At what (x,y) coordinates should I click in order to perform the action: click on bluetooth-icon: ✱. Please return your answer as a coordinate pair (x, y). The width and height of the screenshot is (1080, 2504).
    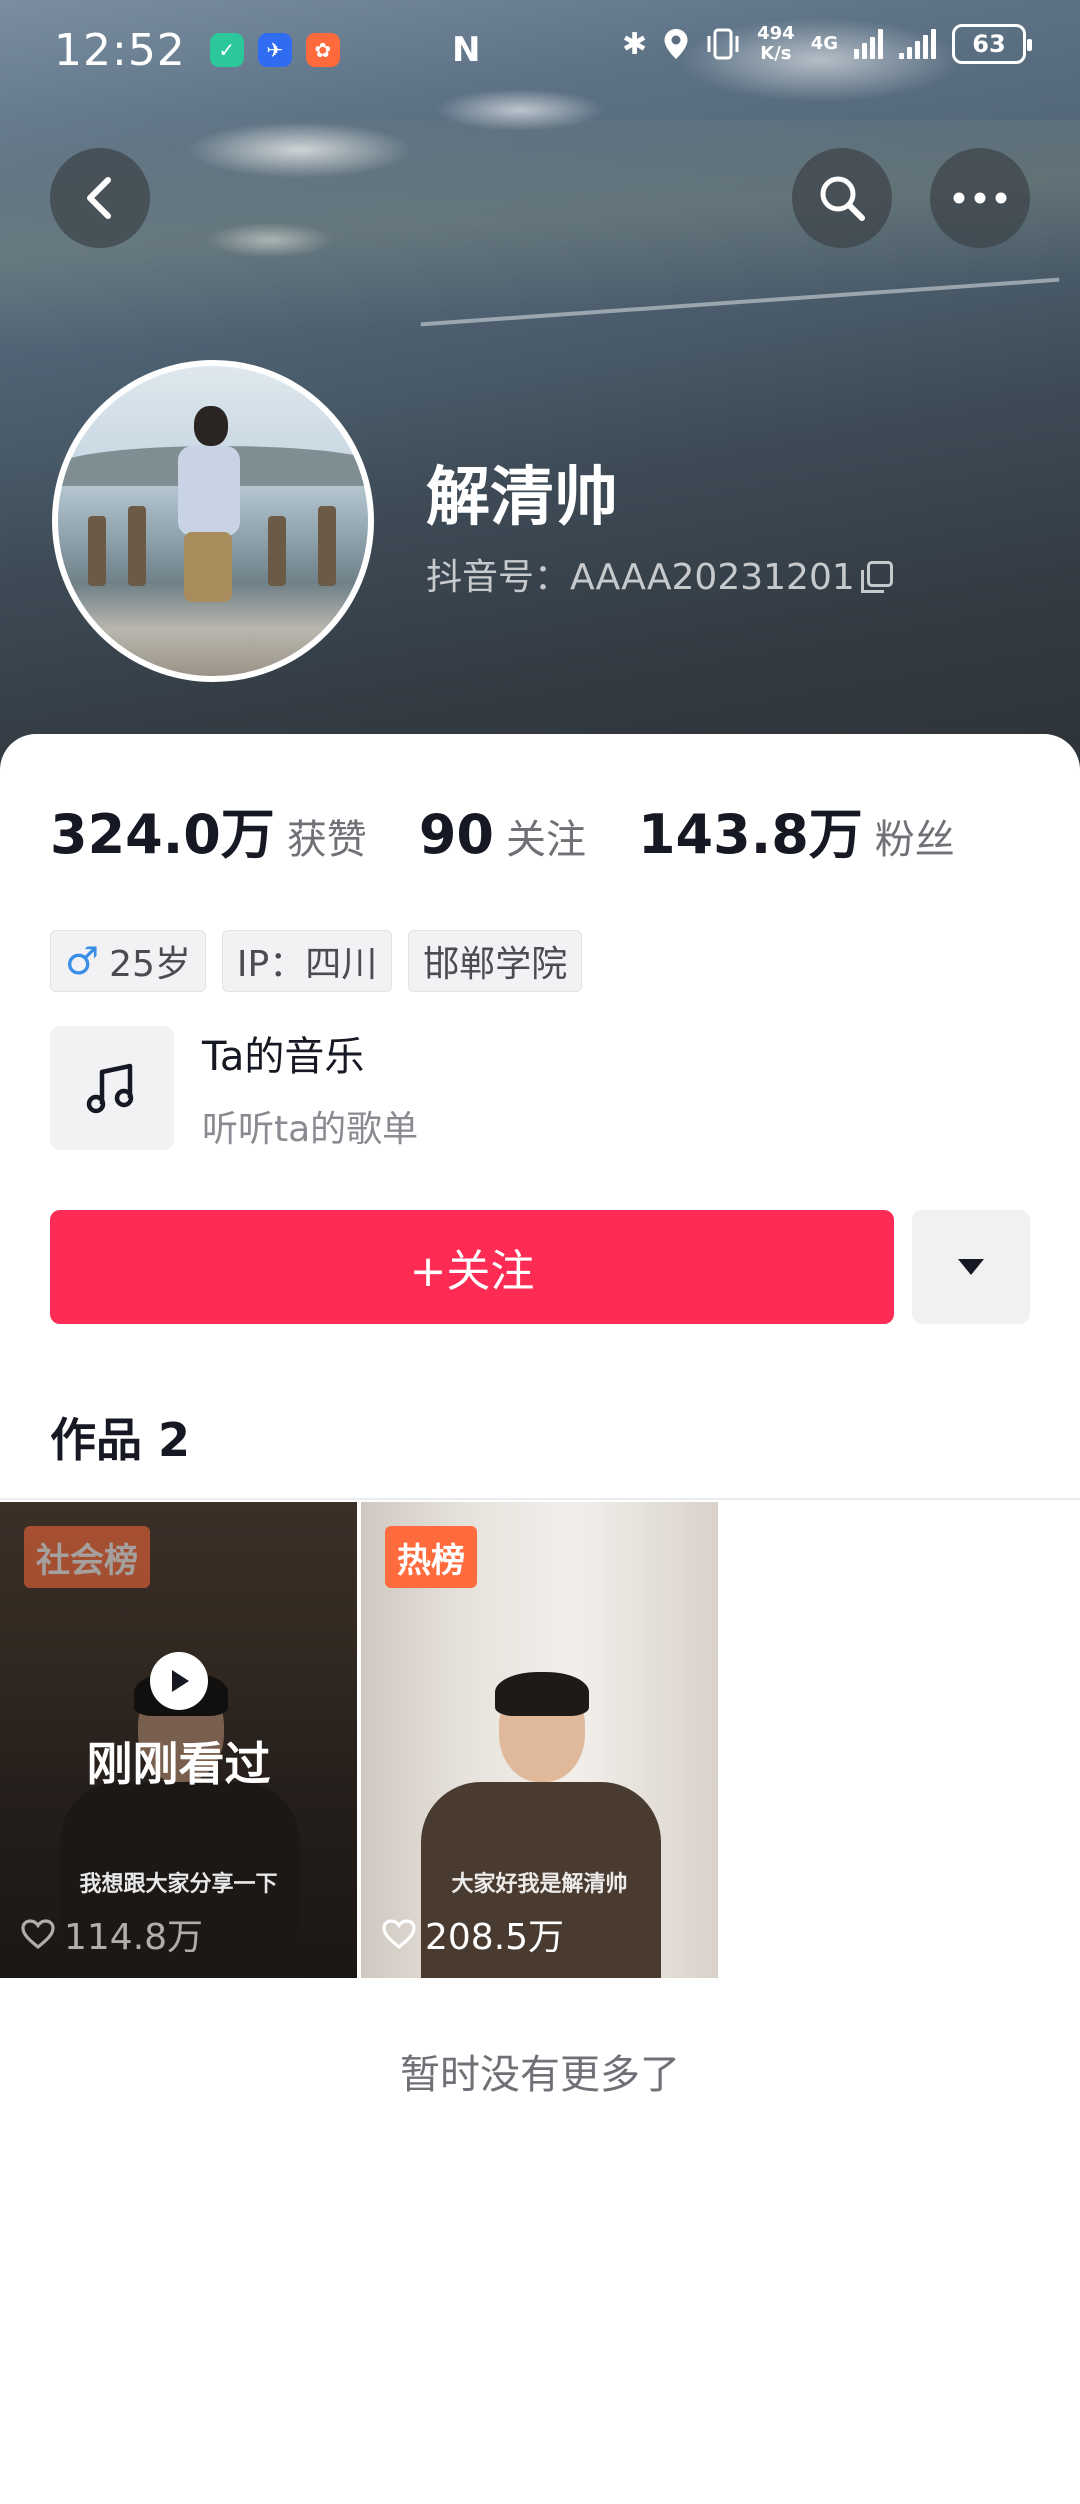
    Looking at the image, I should click on (634, 44).